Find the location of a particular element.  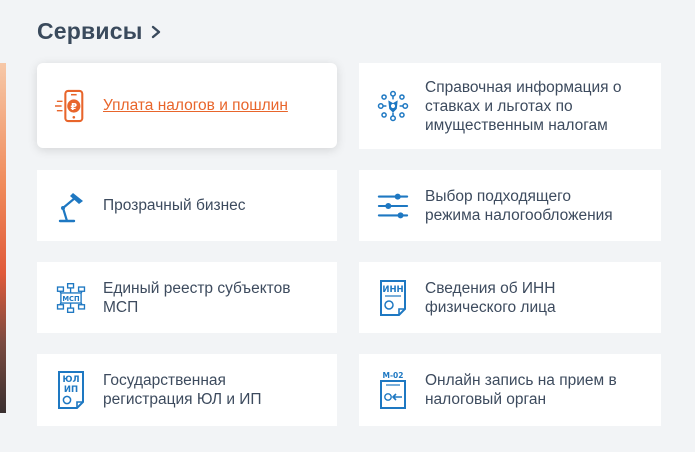

service-label: Сведения об ИНН физического лица is located at coordinates (490, 297).